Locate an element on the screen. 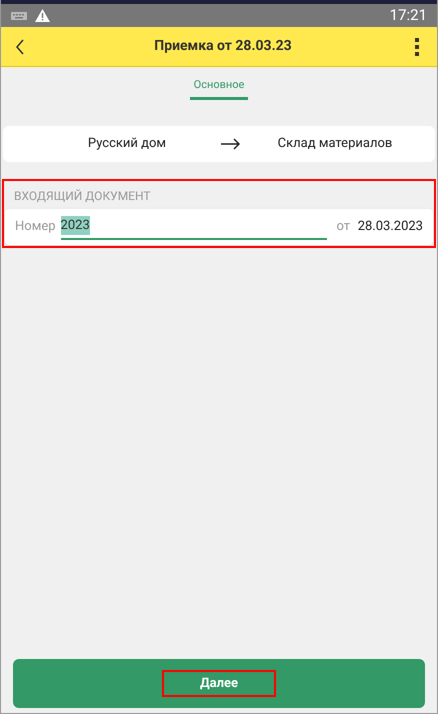  date-value: 28.03.2023 is located at coordinates (390, 227).